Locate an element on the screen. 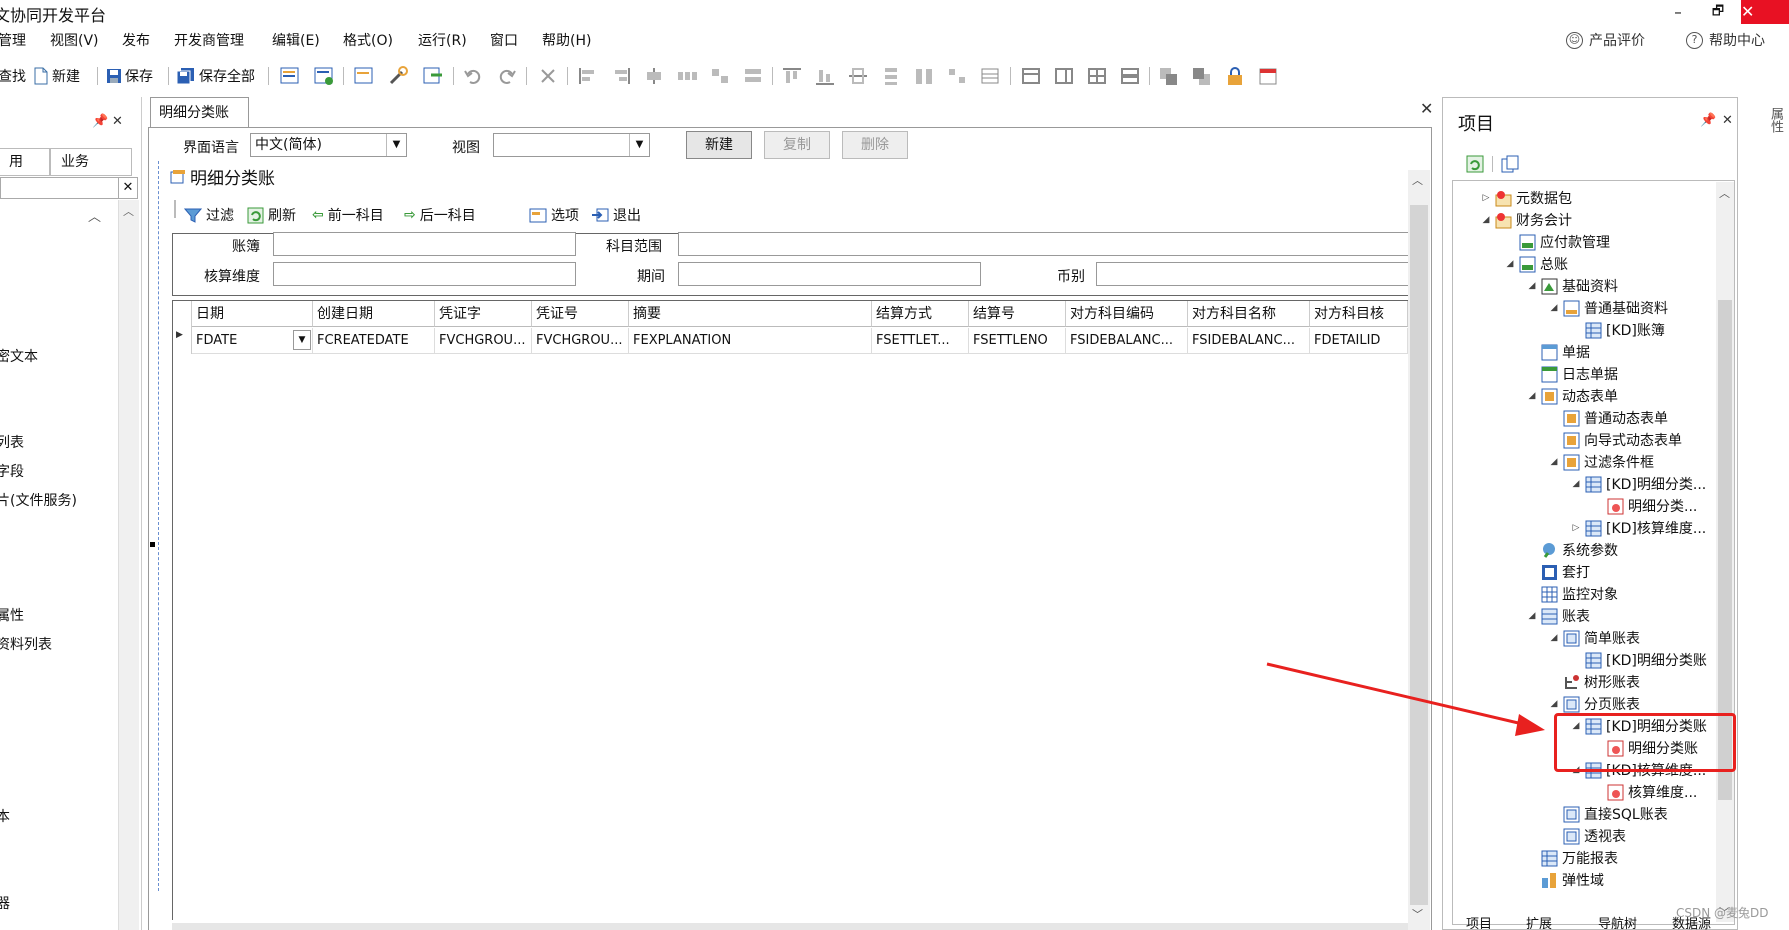  same-height-icon is located at coordinates (924, 76).